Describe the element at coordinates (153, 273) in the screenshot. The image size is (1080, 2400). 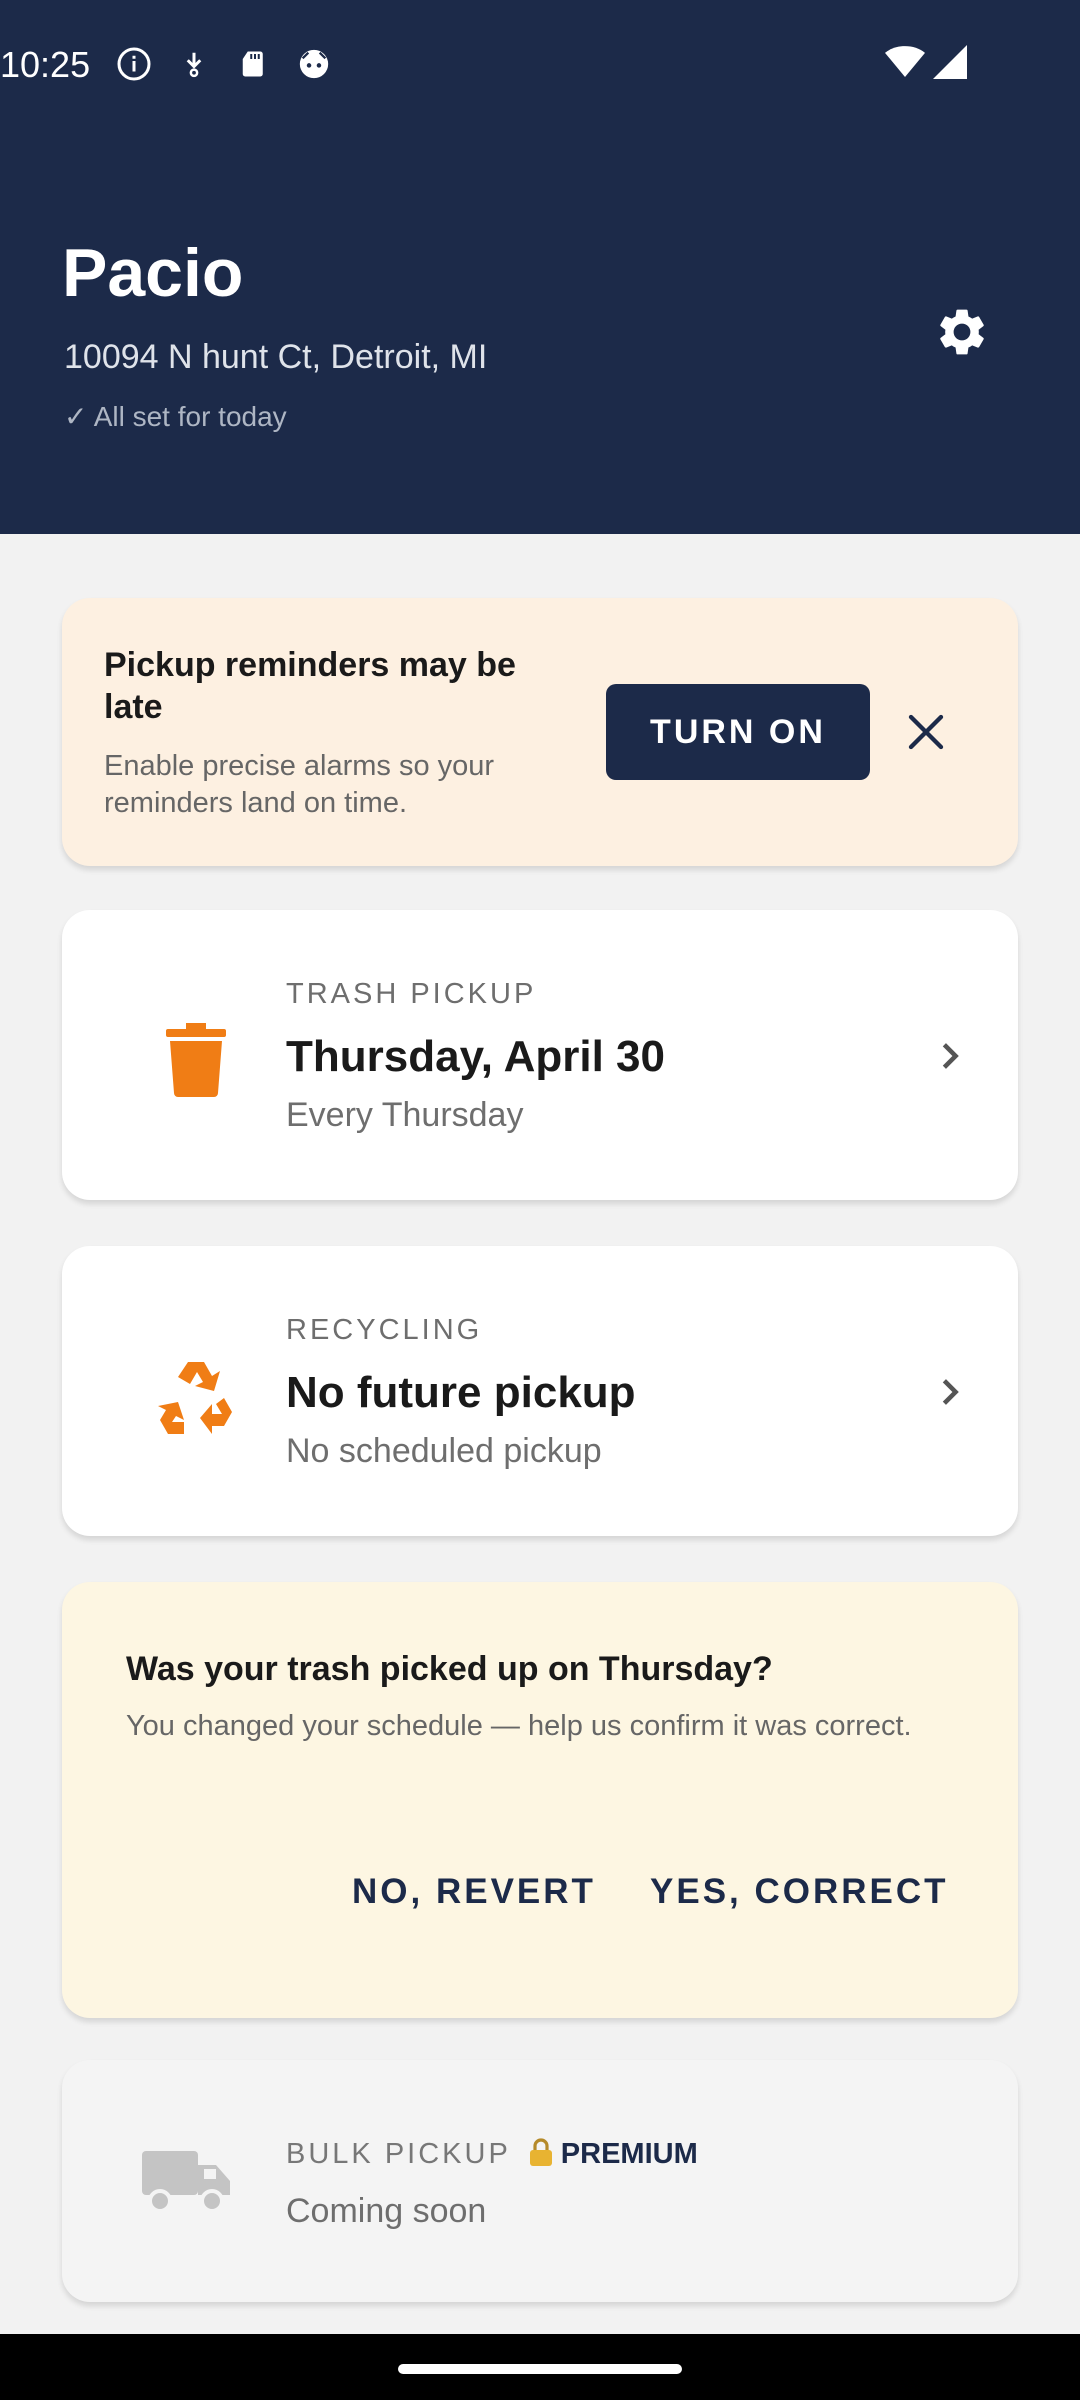
I see `app-title: Pacio` at that location.